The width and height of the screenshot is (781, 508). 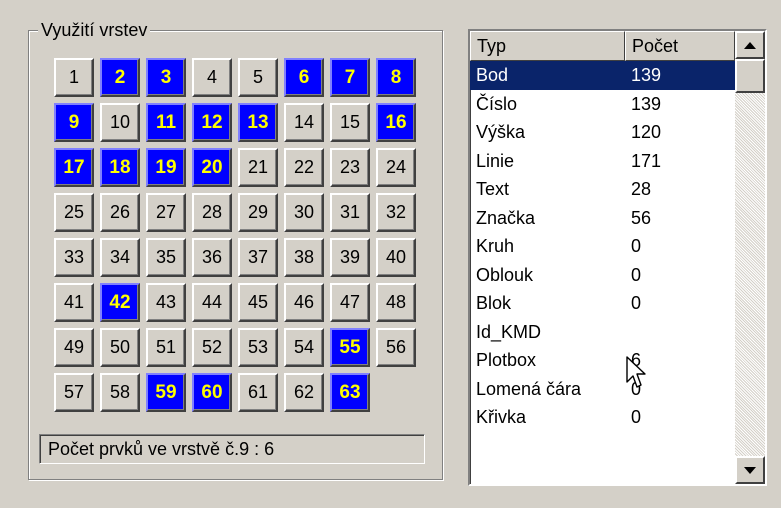 I want to click on layer-cell-25: 25, so click(x=74, y=212).